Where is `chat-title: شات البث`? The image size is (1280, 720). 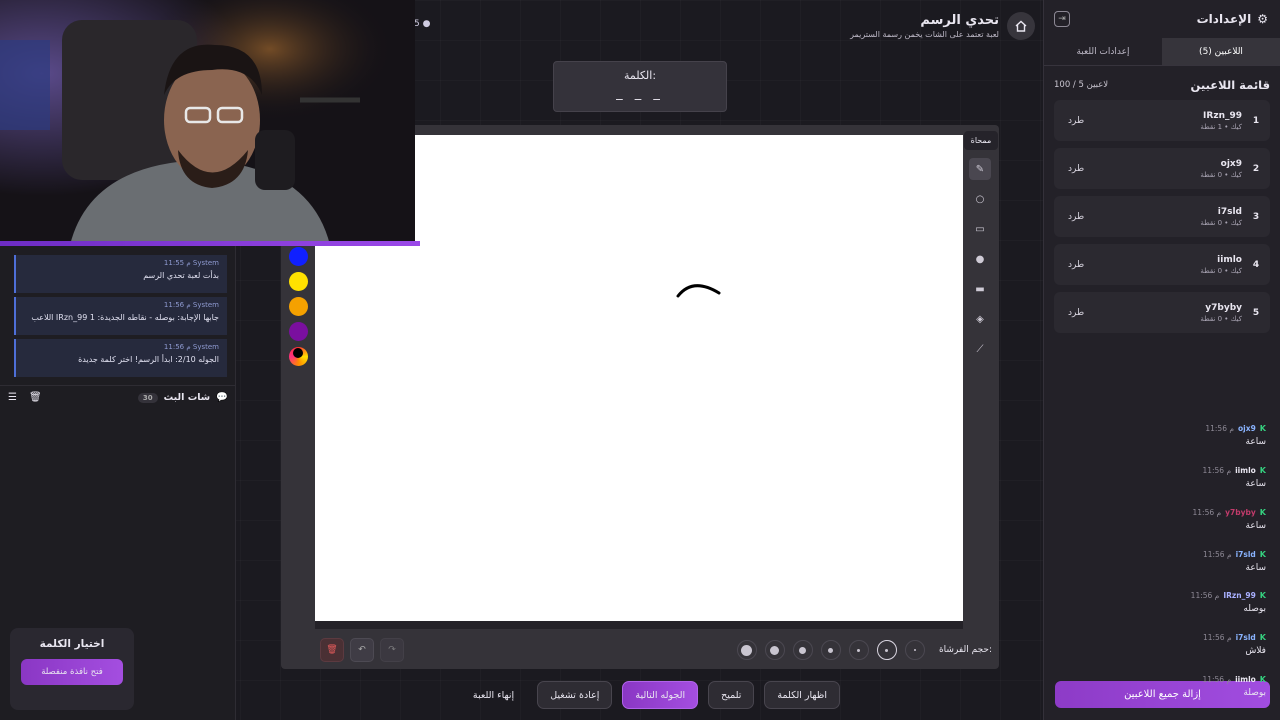 chat-title: شات البث is located at coordinates (187, 397).